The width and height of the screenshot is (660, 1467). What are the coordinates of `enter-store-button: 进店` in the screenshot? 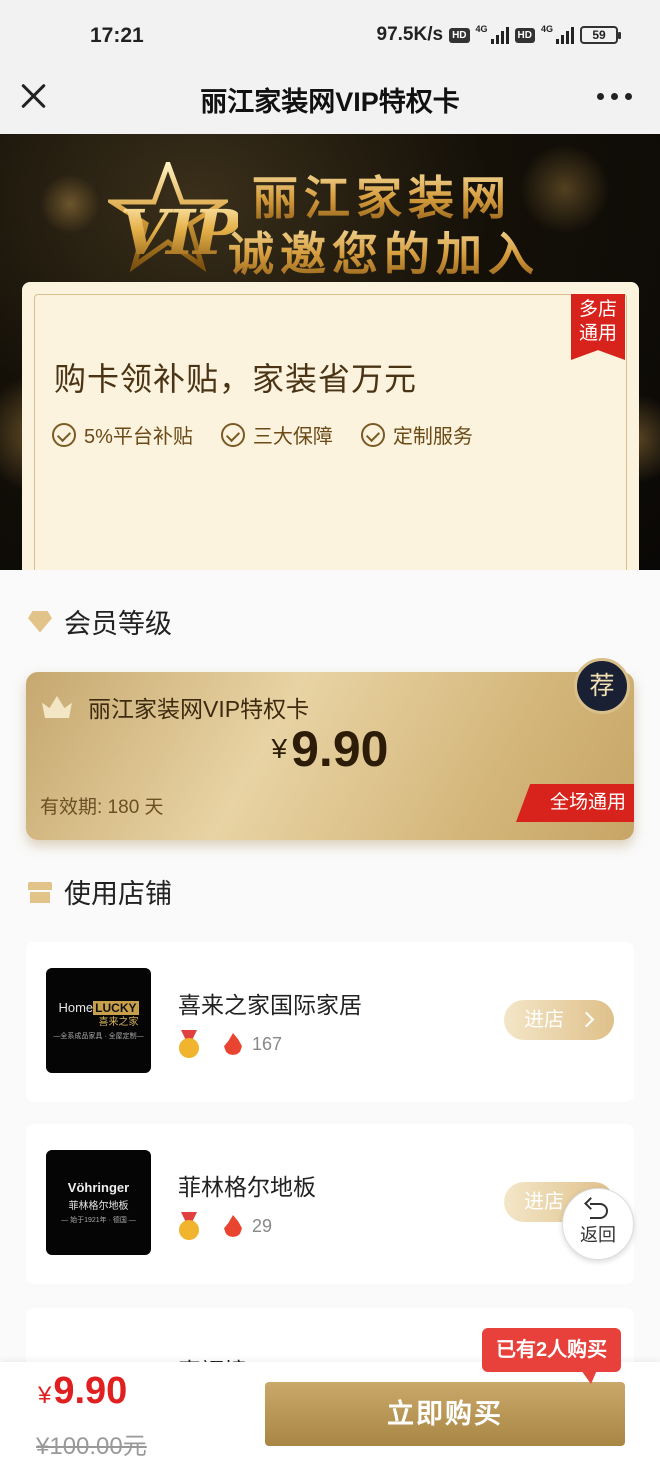 It's located at (559, 1020).